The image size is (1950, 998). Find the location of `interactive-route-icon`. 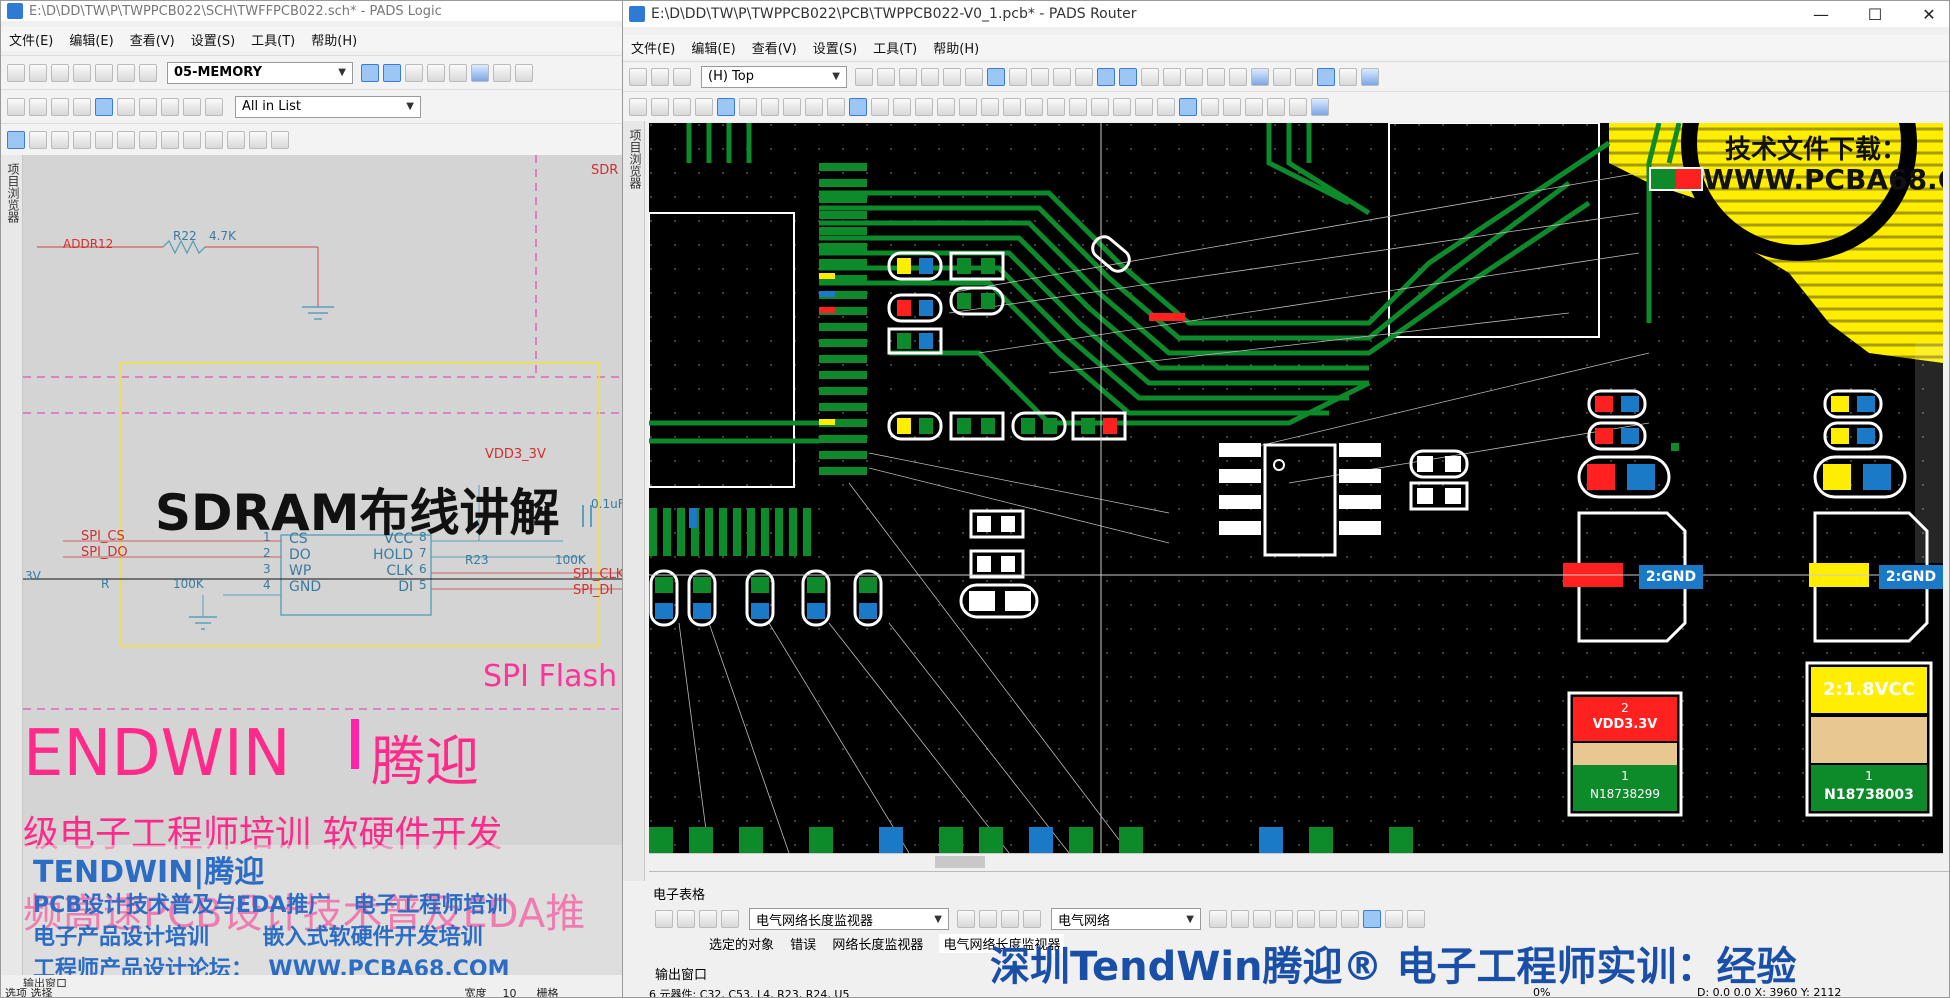

interactive-route-icon is located at coordinates (748, 106).